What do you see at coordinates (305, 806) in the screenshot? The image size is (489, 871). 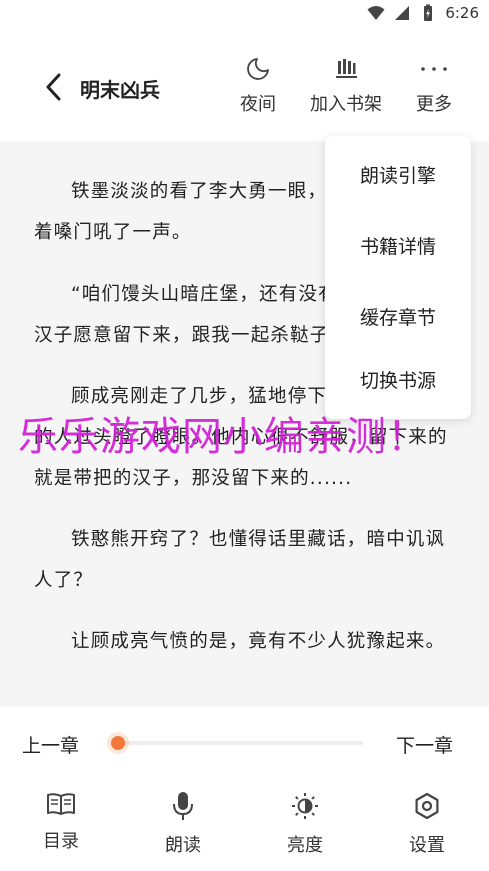 I see `brightness-icon` at bounding box center [305, 806].